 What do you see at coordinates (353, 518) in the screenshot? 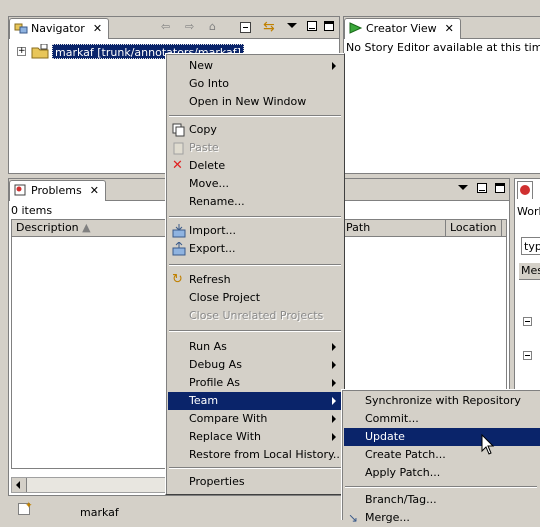
I see `merge-icon: ↘` at bounding box center [353, 518].